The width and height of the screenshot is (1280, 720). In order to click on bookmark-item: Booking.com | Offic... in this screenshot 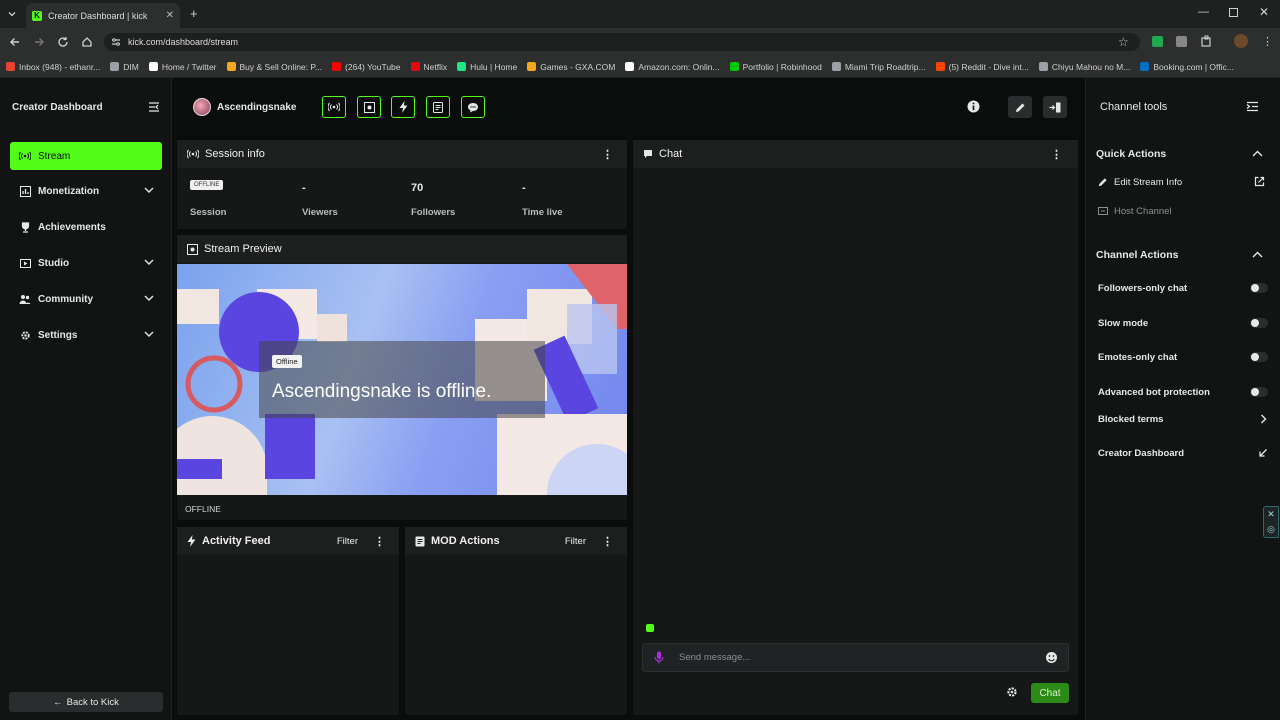, I will do `click(1187, 67)`.